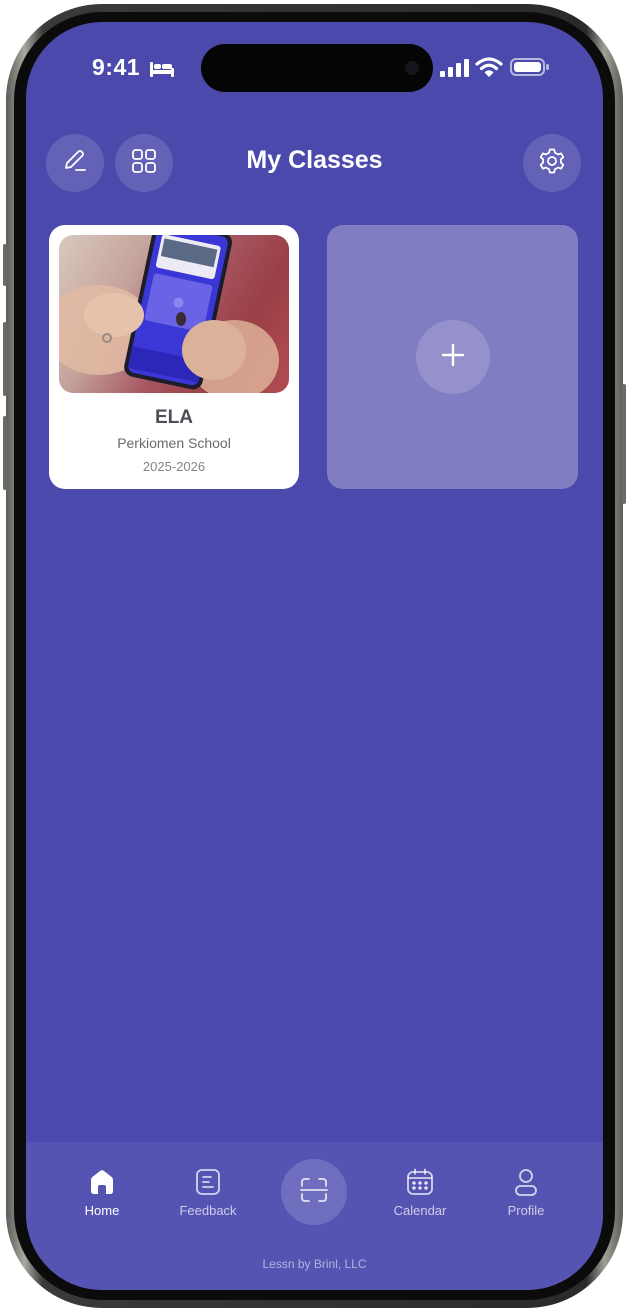 The image size is (629, 1313). I want to click on add-class-button, so click(453, 357).